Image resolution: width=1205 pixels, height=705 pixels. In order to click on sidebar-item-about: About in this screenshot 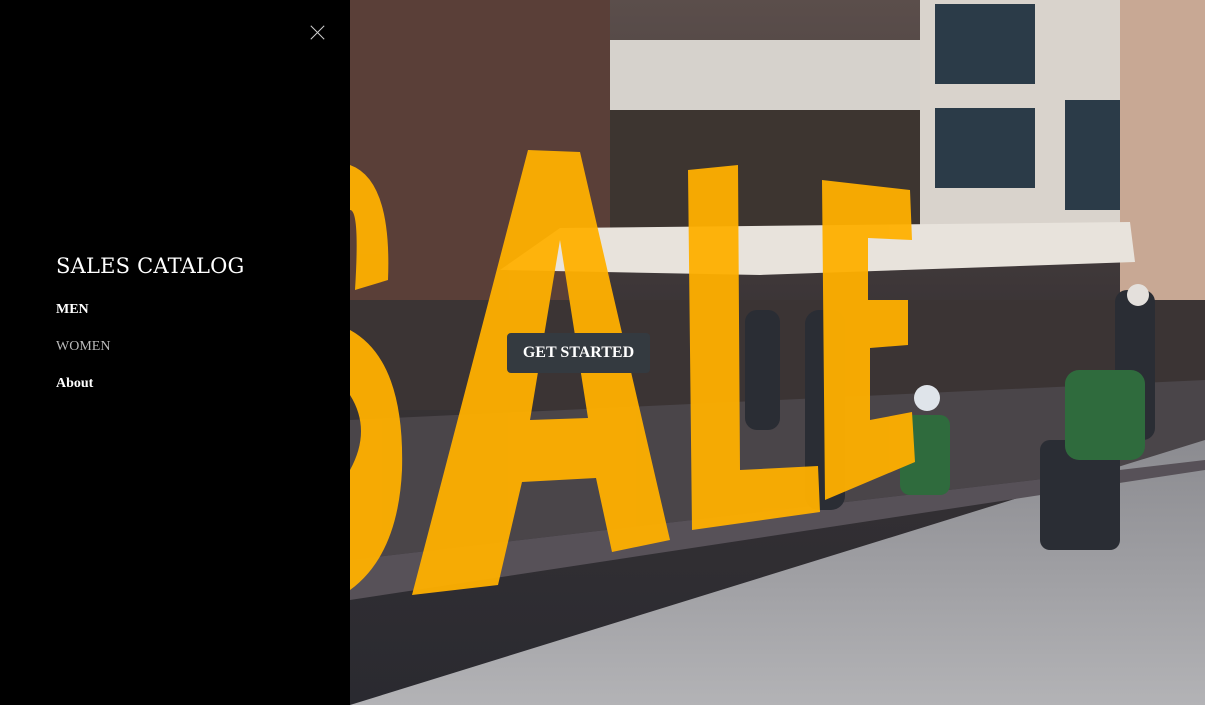, I will do `click(83, 390)`.